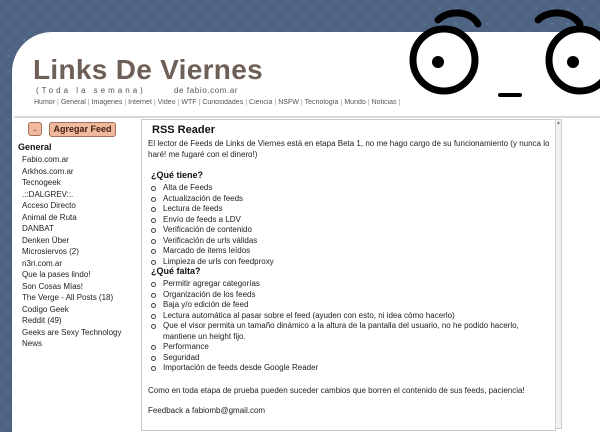 This screenshot has height=432, width=600. I want to click on feed-item: Animal de Ruta, so click(71, 218).